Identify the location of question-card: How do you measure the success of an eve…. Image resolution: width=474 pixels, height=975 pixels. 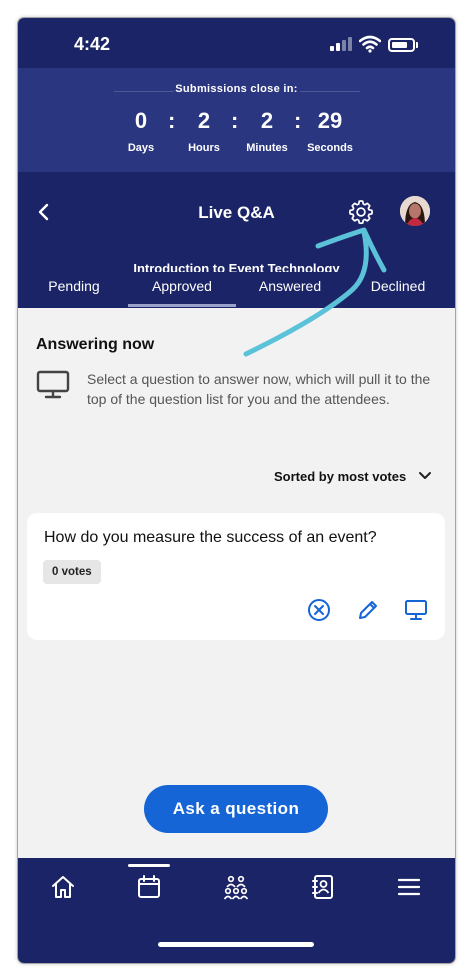
(236, 576).